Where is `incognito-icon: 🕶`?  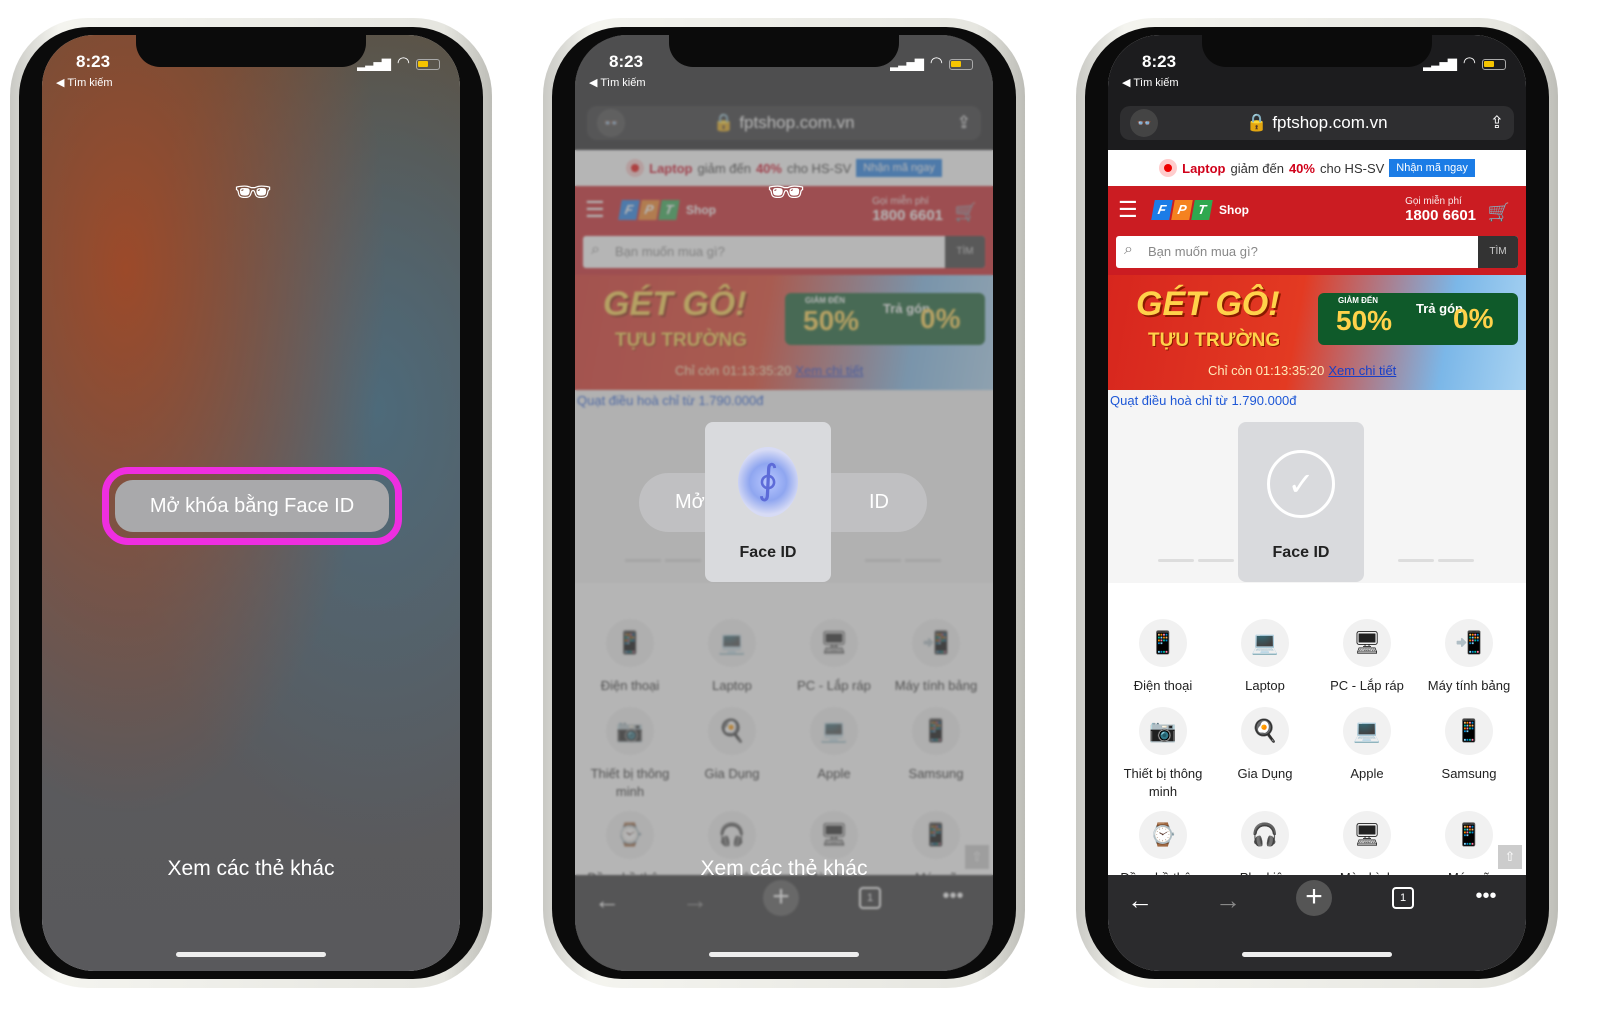
incognito-icon: 🕶 is located at coordinates (253, 192).